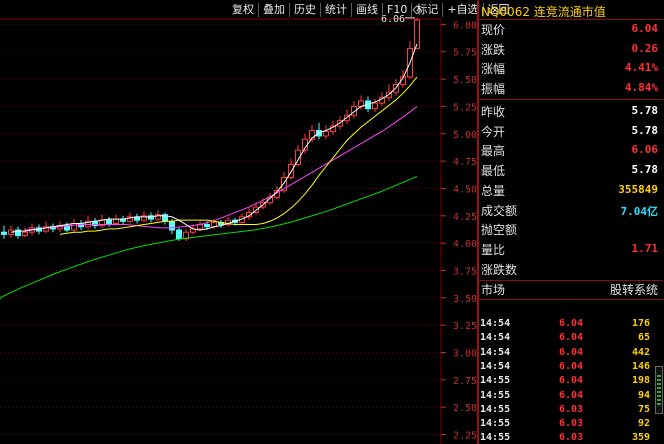  Describe the element at coordinates (465, 299) in the screenshot. I see `y-tick-label: 3.50` at that location.